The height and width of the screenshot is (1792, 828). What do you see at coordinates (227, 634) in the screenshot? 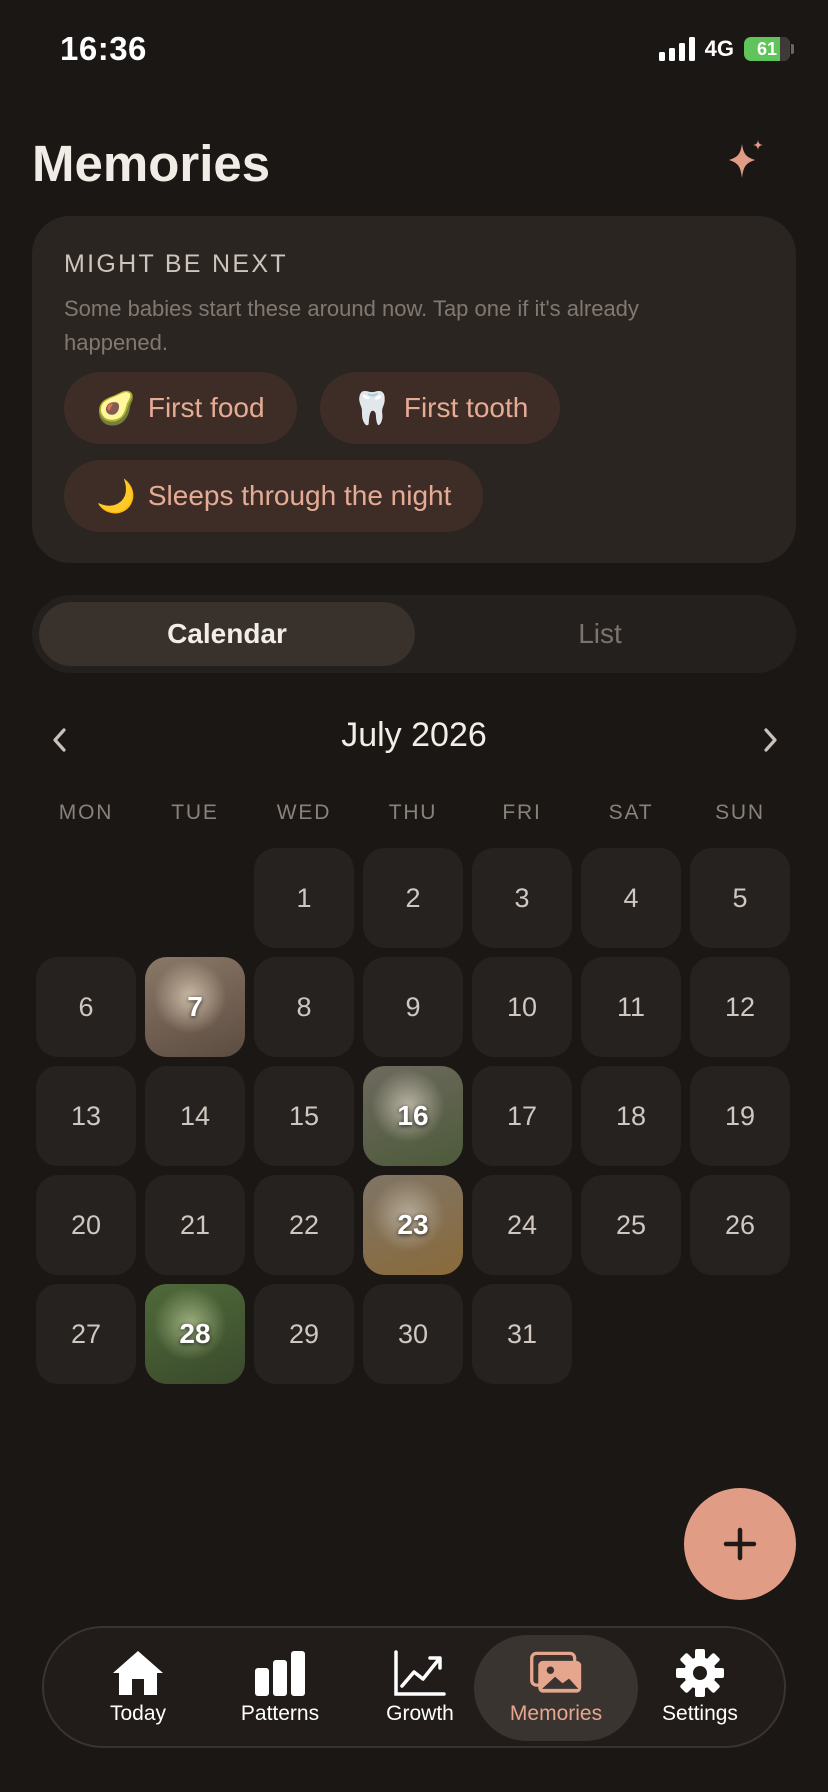
I see `tab-calendar: Calendar` at bounding box center [227, 634].